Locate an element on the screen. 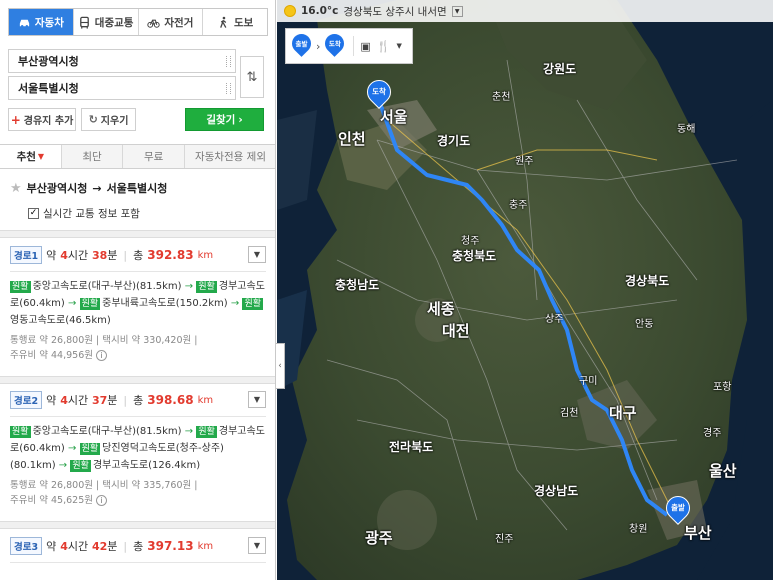 The image size is (773, 580). map-label-gwangju: 광주 is located at coordinates (379, 538).